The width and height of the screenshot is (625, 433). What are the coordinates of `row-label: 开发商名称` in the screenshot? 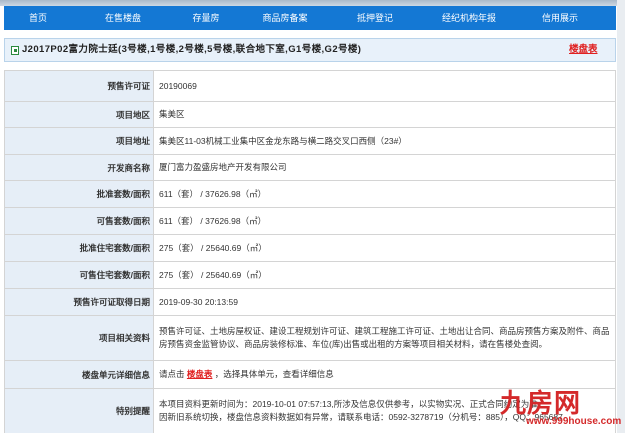 It's located at (79, 167).